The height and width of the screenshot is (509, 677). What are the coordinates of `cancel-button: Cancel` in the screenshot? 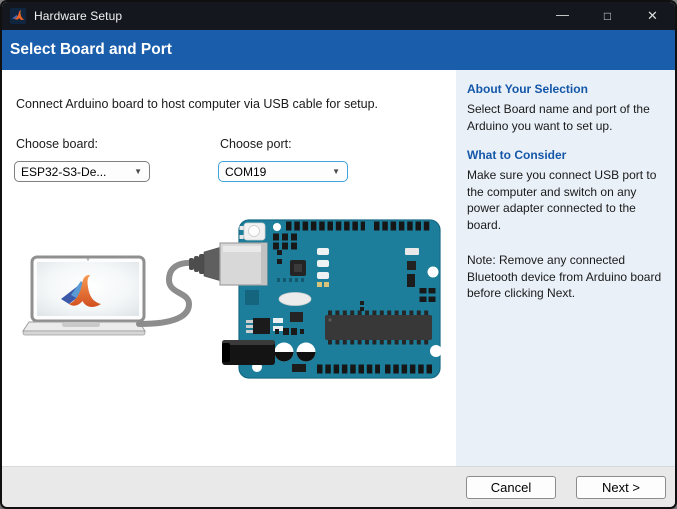 It's located at (511, 487).